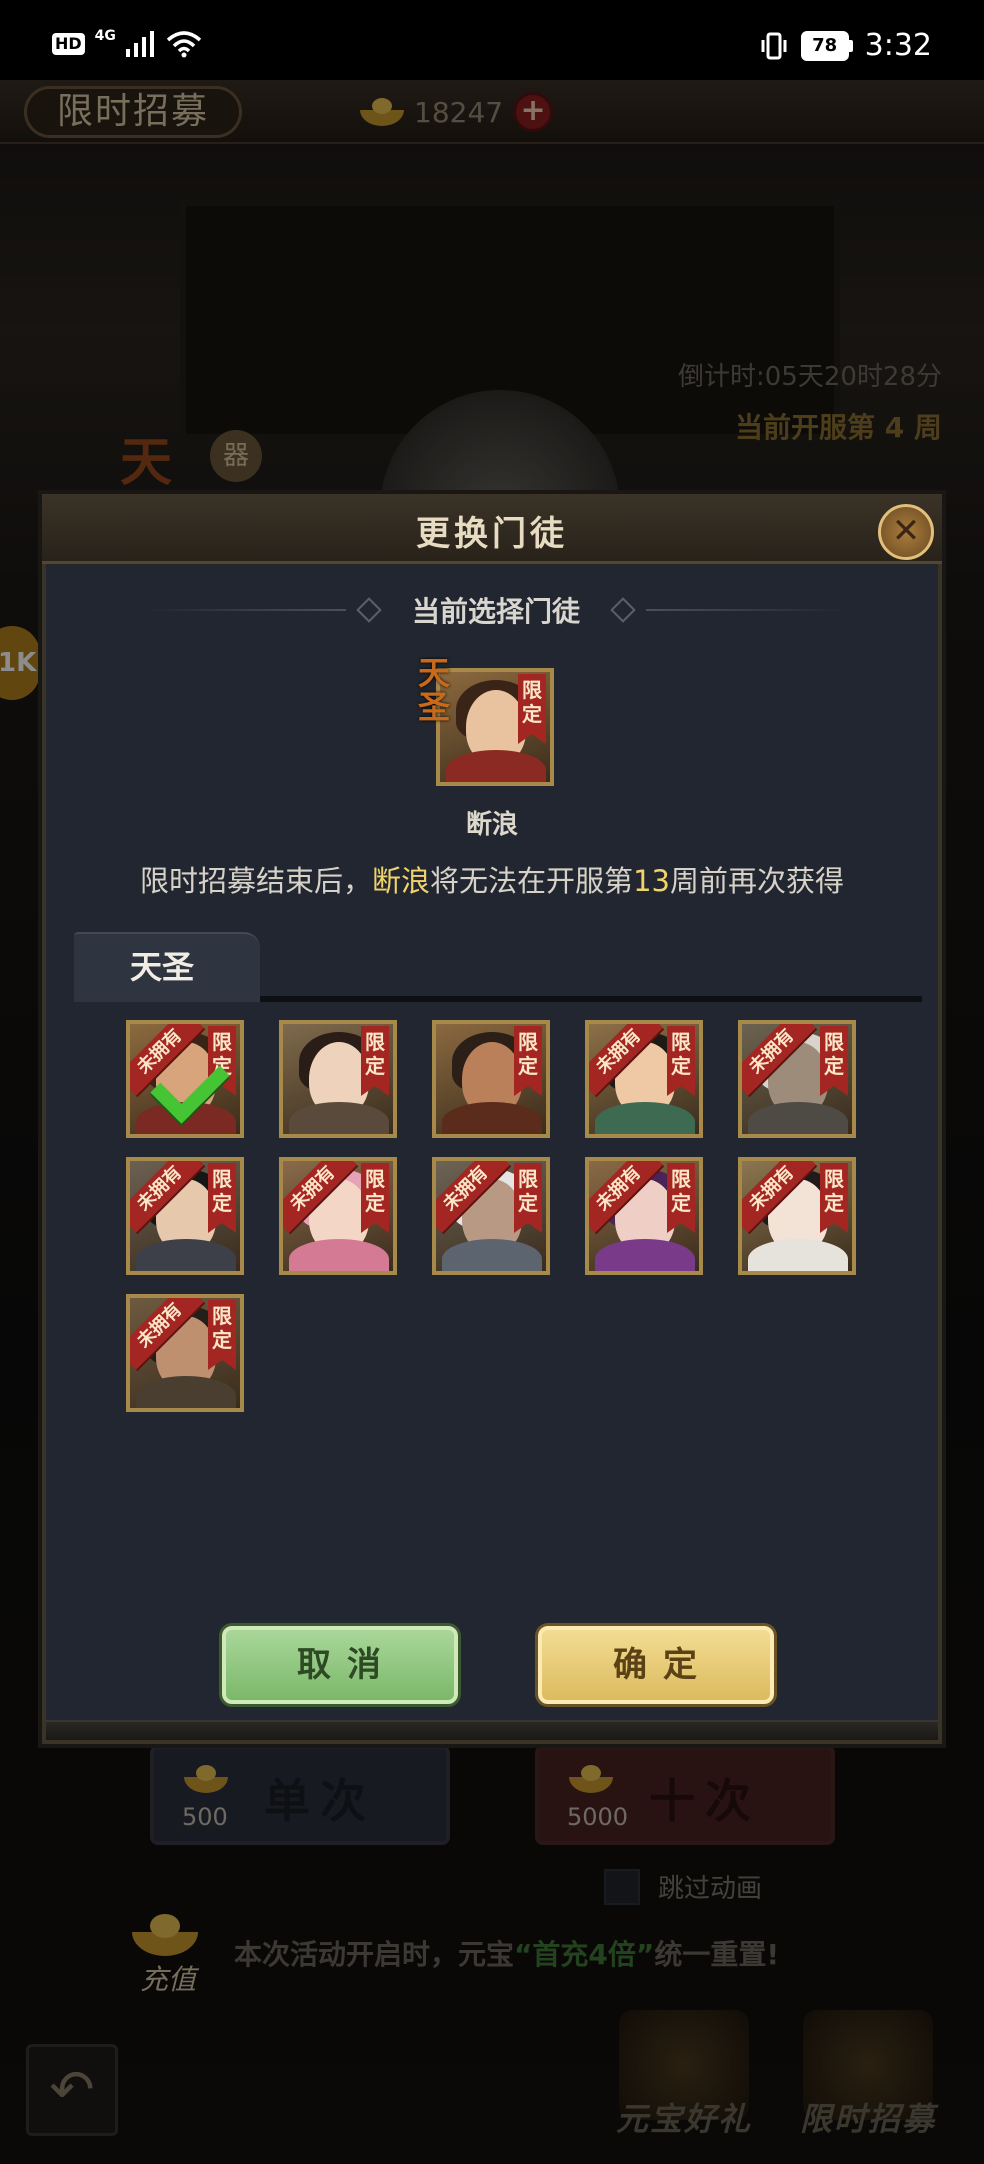 This screenshot has height=2164, width=984. What do you see at coordinates (496, 610) in the screenshot?
I see `section-header: 当前选择门徒` at bounding box center [496, 610].